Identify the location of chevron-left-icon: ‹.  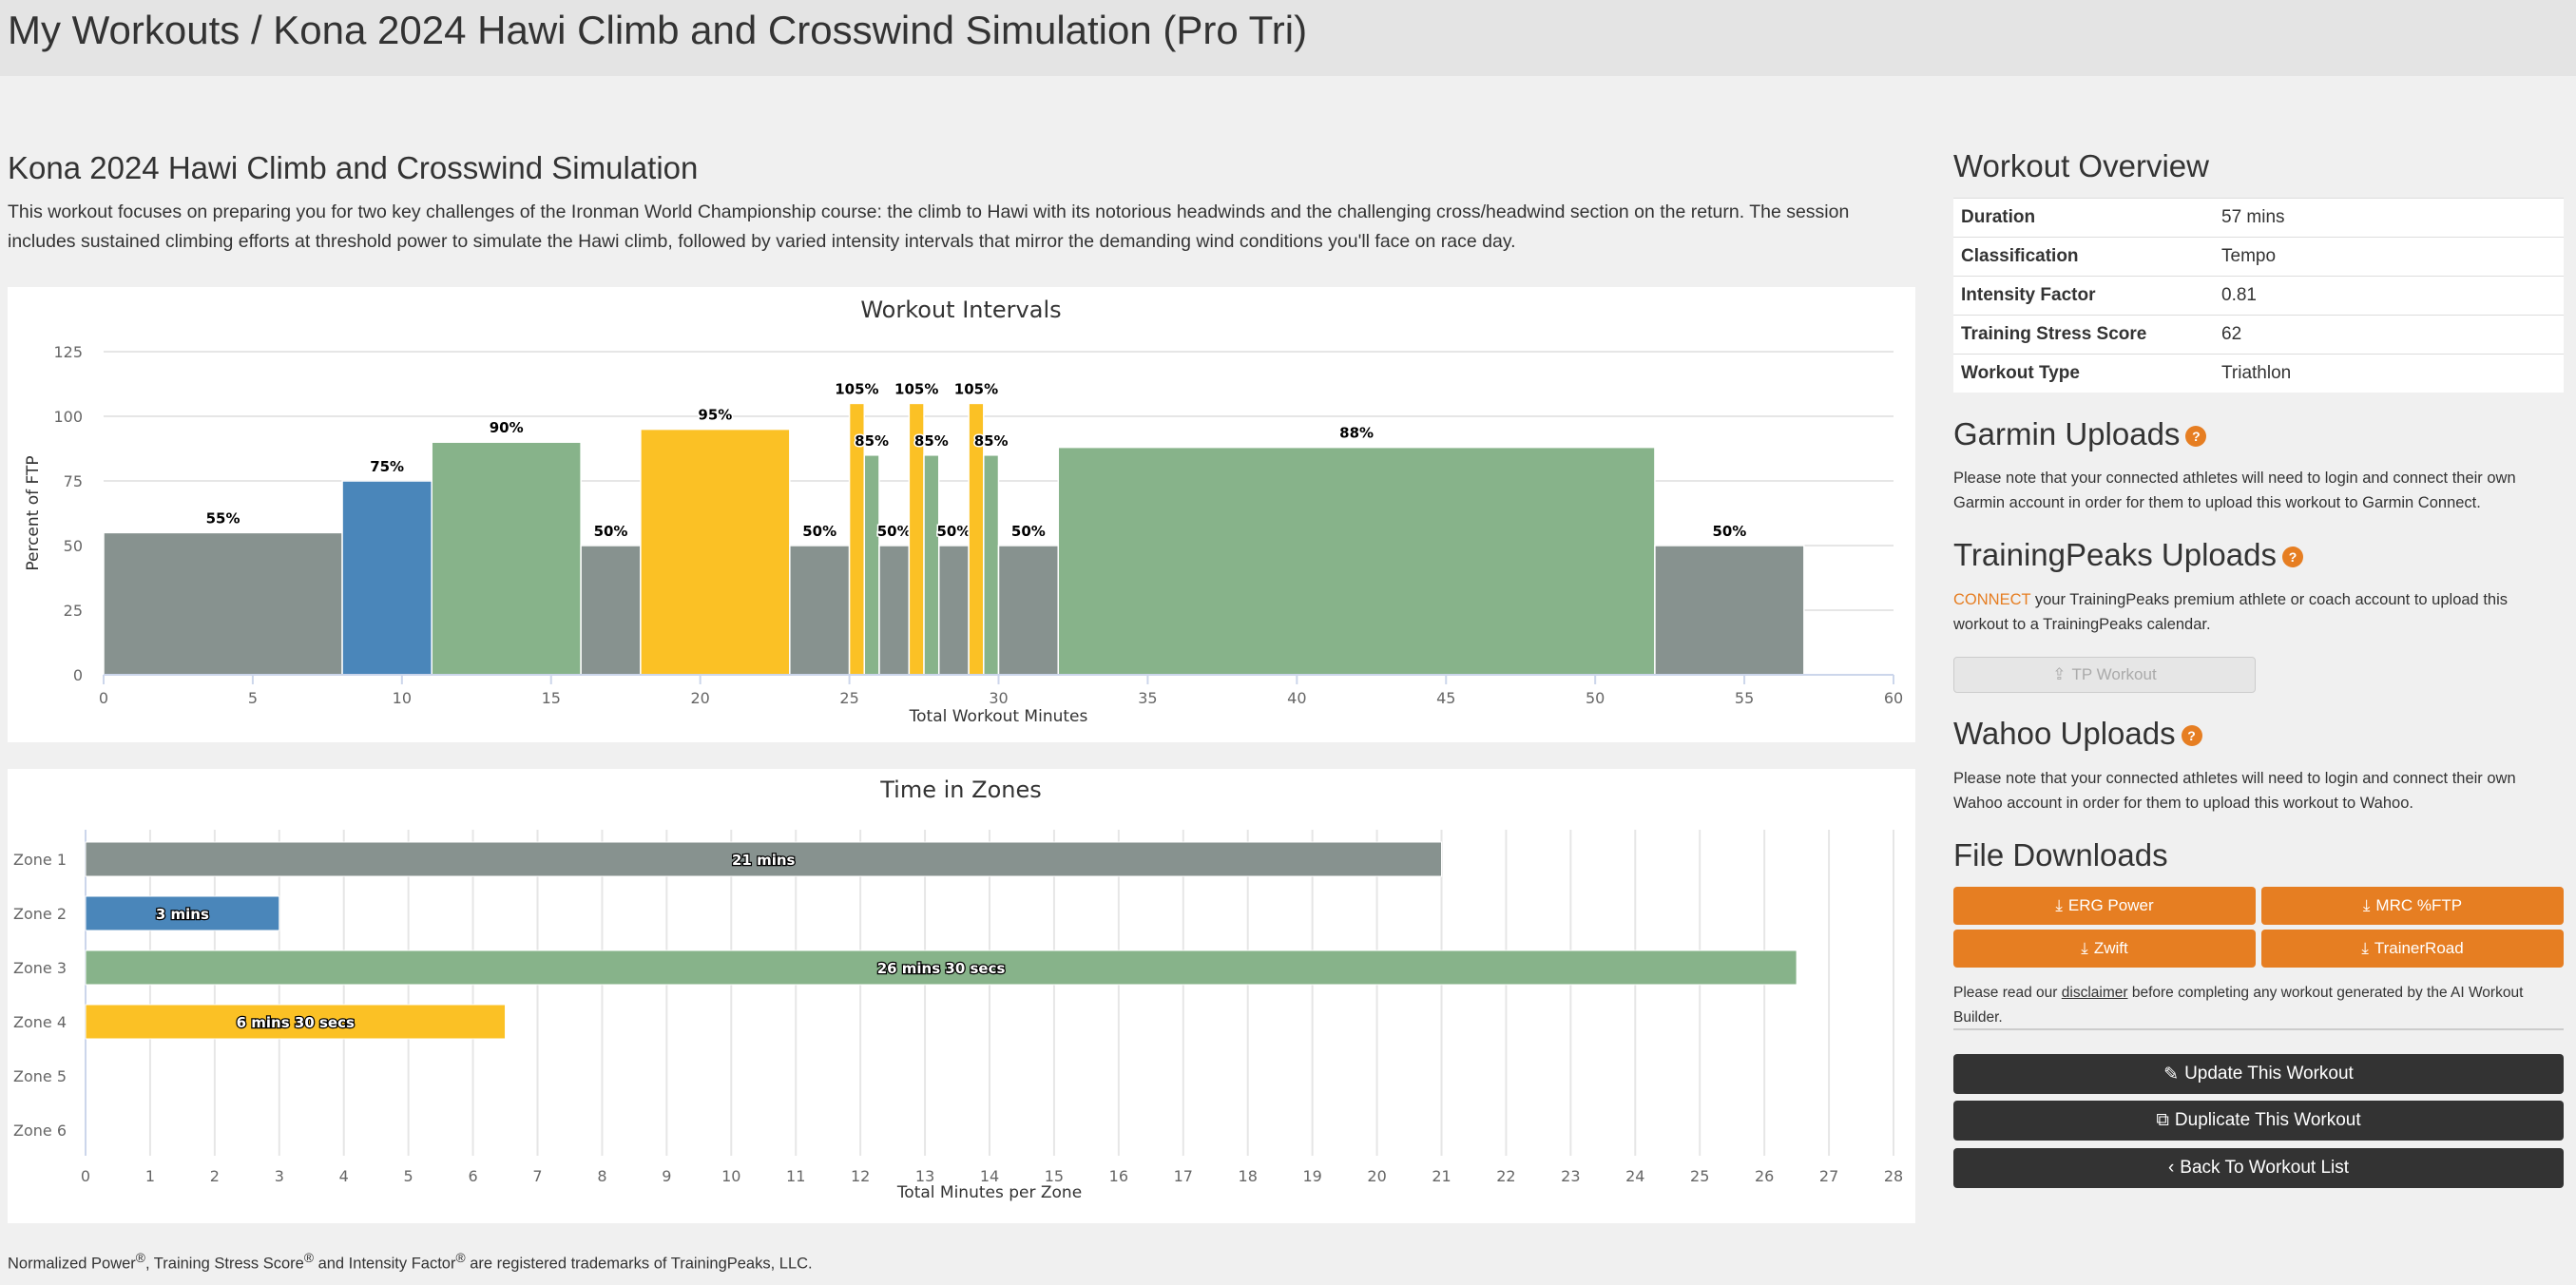
(2171, 1168).